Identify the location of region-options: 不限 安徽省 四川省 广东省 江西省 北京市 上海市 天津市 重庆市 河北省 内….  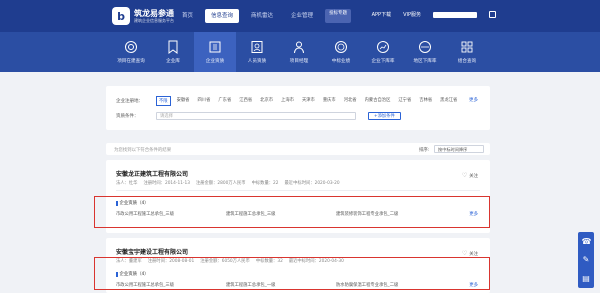
(307, 101).